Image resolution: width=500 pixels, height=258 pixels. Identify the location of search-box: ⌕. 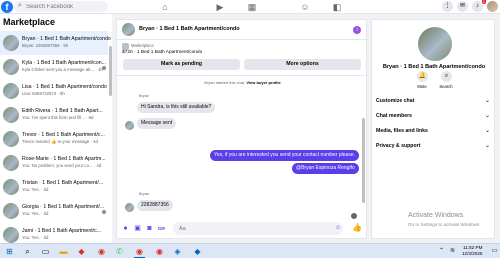
(61, 6).